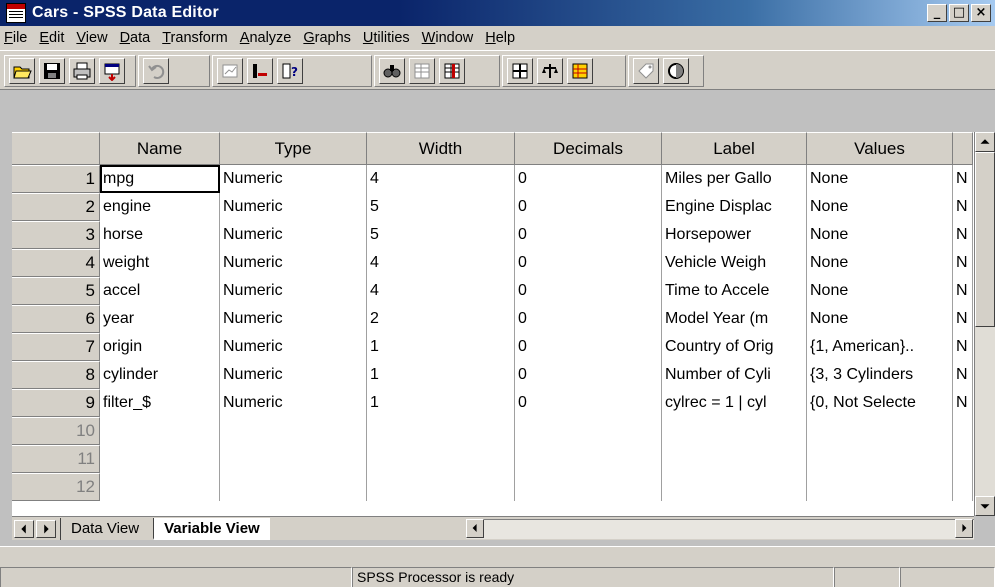  What do you see at coordinates (646, 71) in the screenshot?
I see `value-labels-icon` at bounding box center [646, 71].